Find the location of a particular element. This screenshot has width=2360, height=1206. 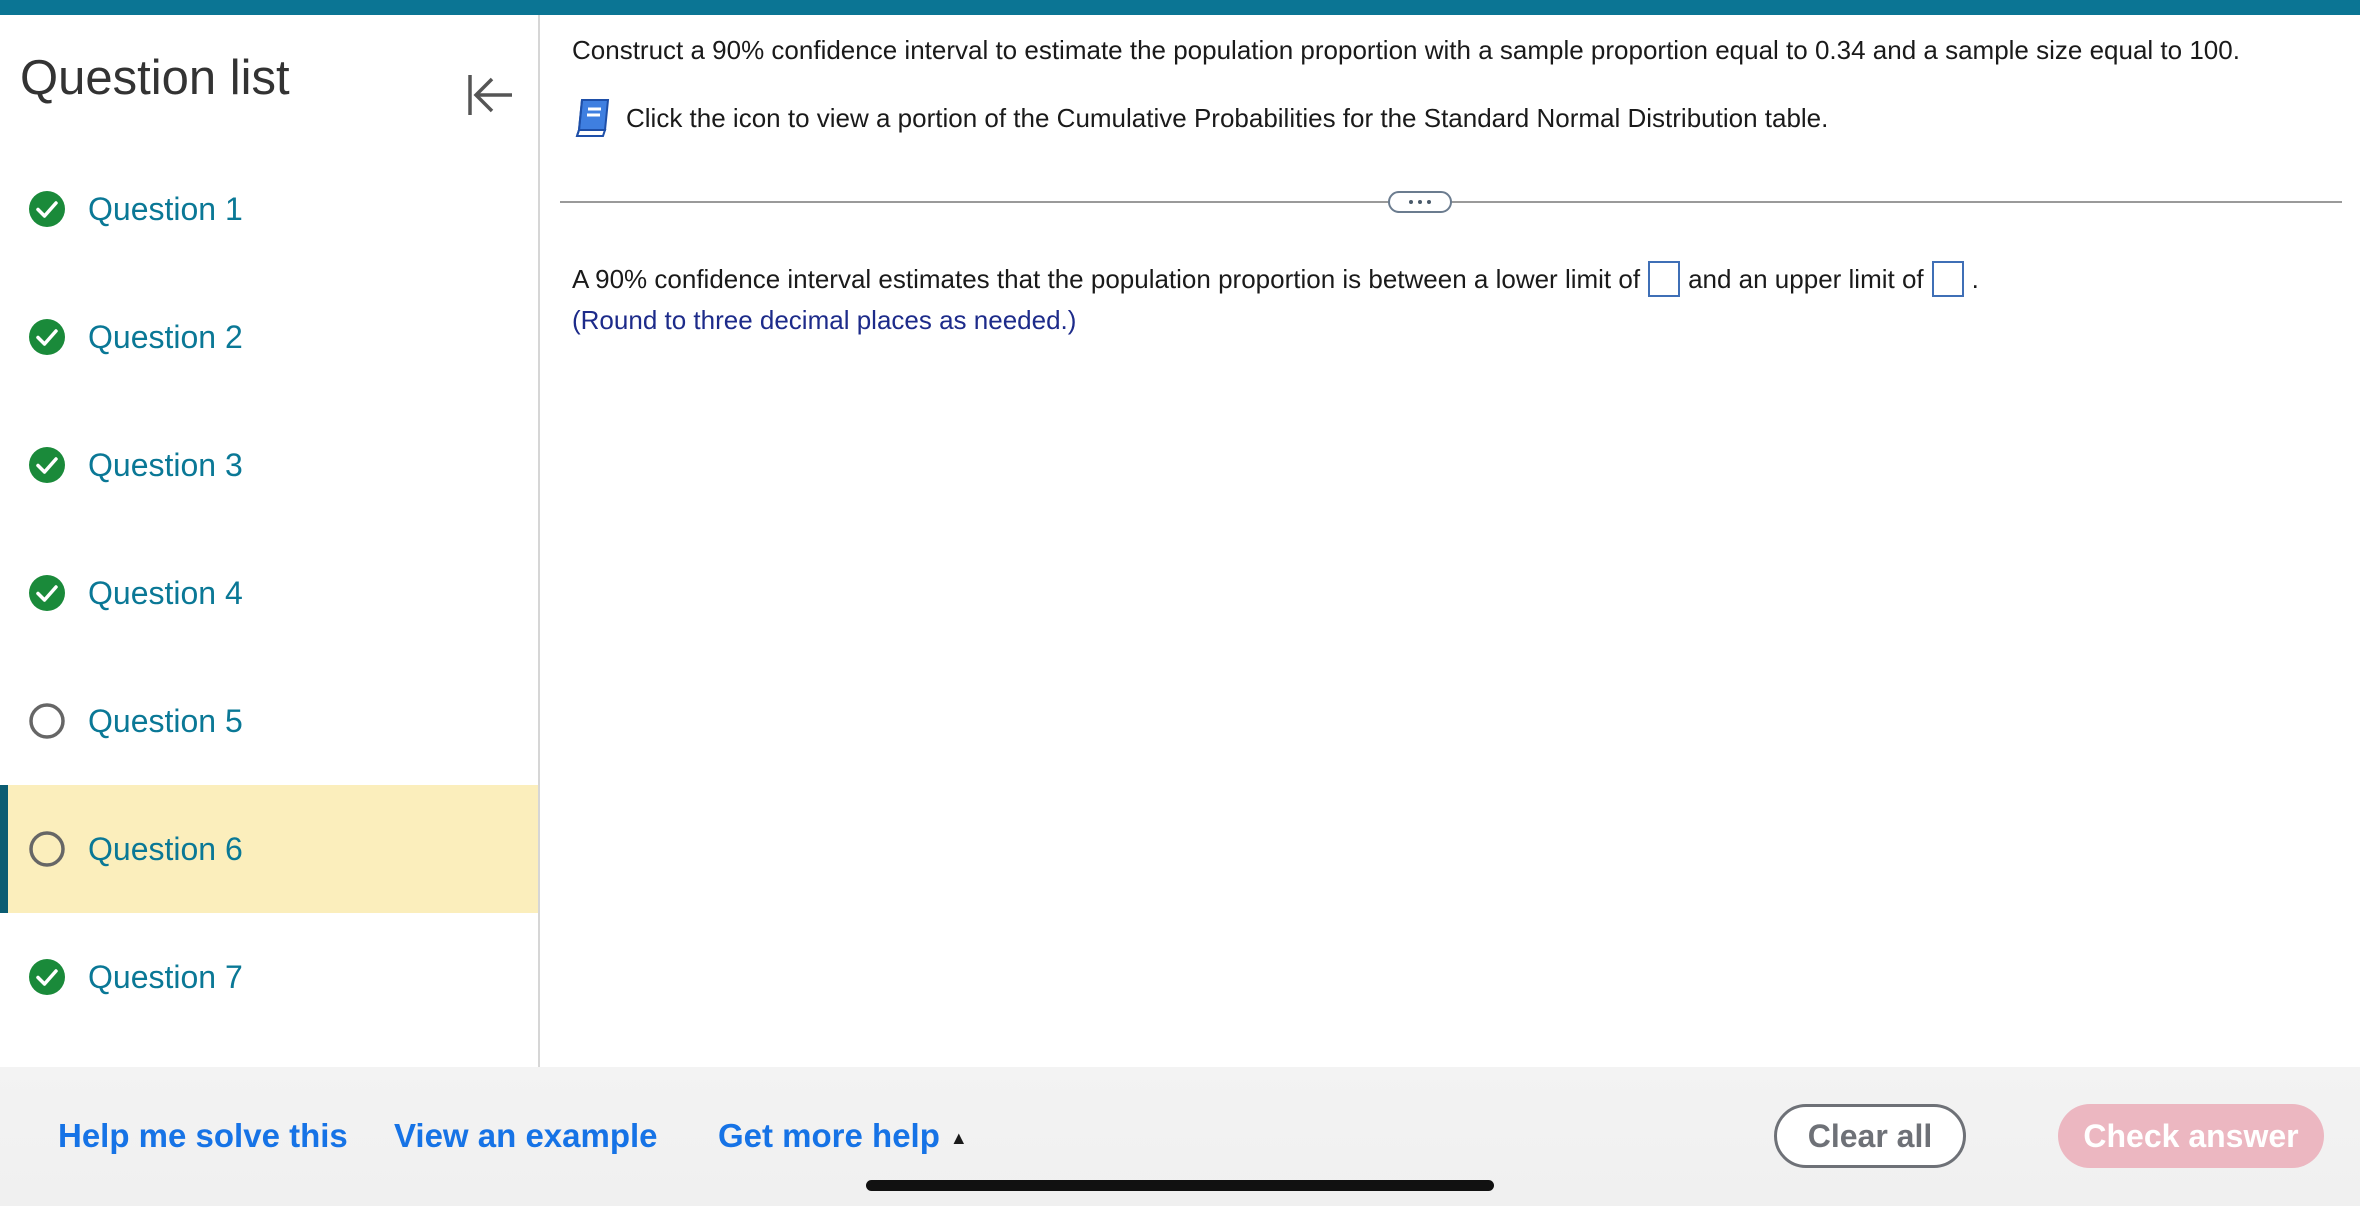

clear-all-button: Clear all is located at coordinates (1870, 1136).